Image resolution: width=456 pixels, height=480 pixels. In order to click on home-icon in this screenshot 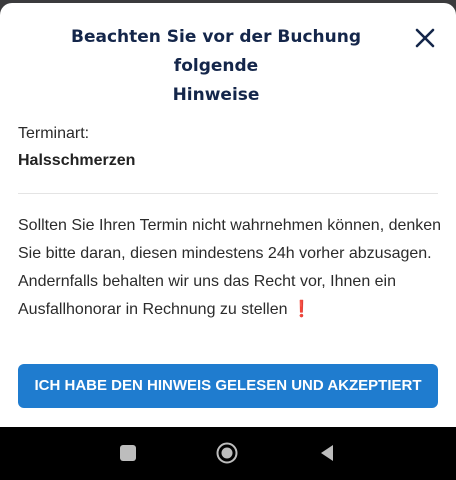, I will do `click(227, 453)`.